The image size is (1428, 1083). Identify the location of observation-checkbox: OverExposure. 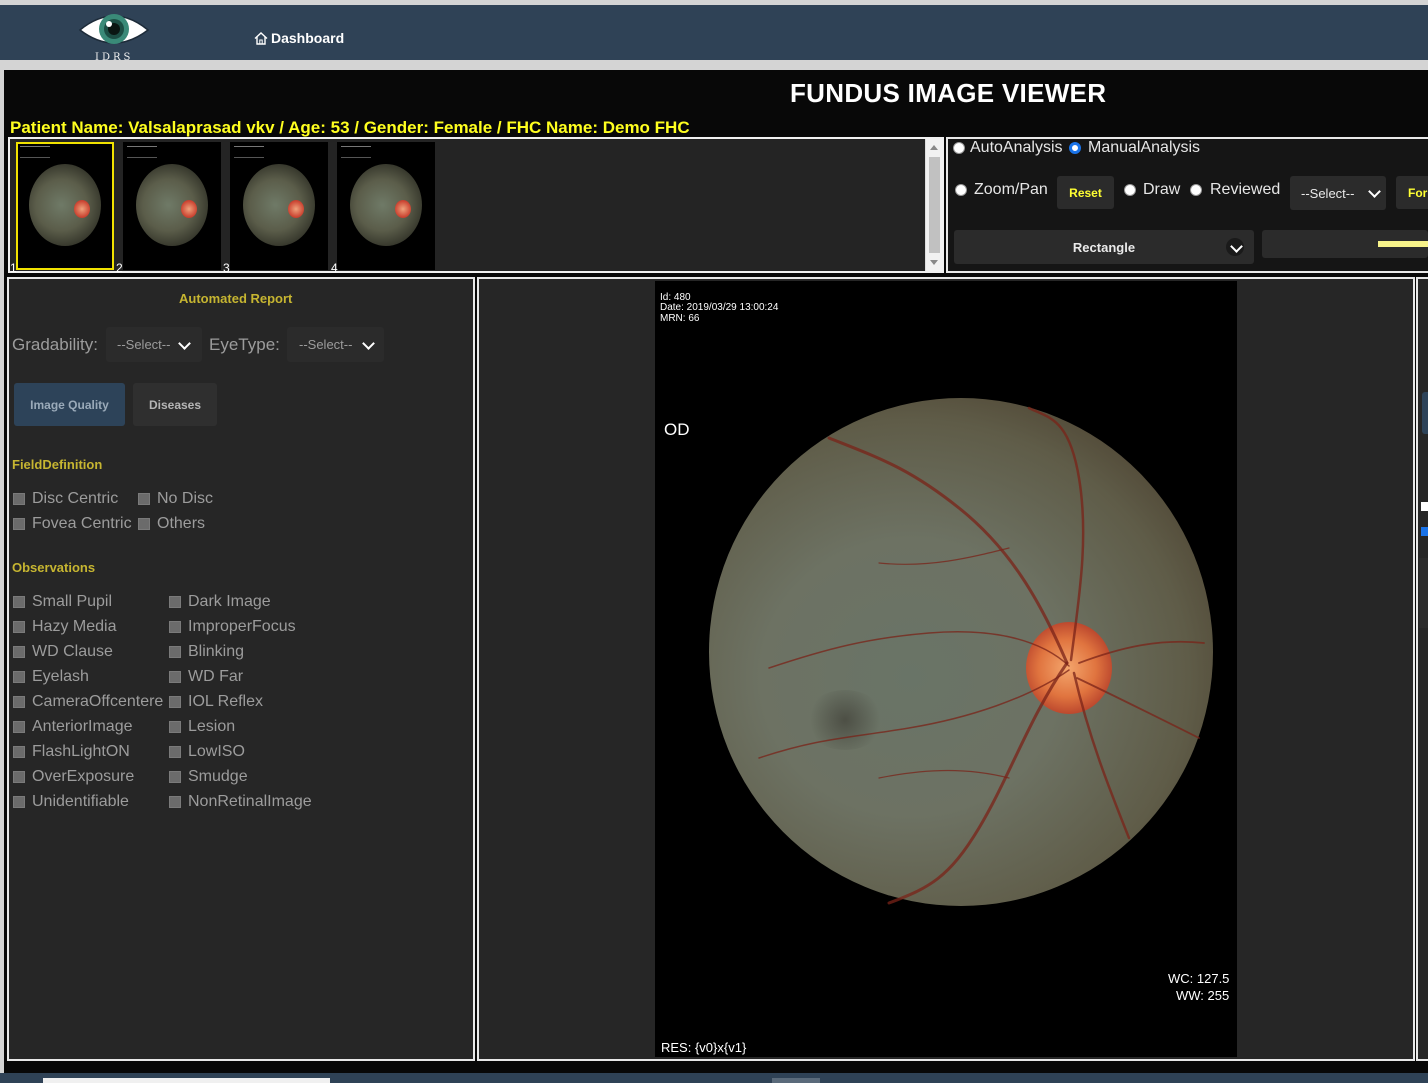
(73, 777).